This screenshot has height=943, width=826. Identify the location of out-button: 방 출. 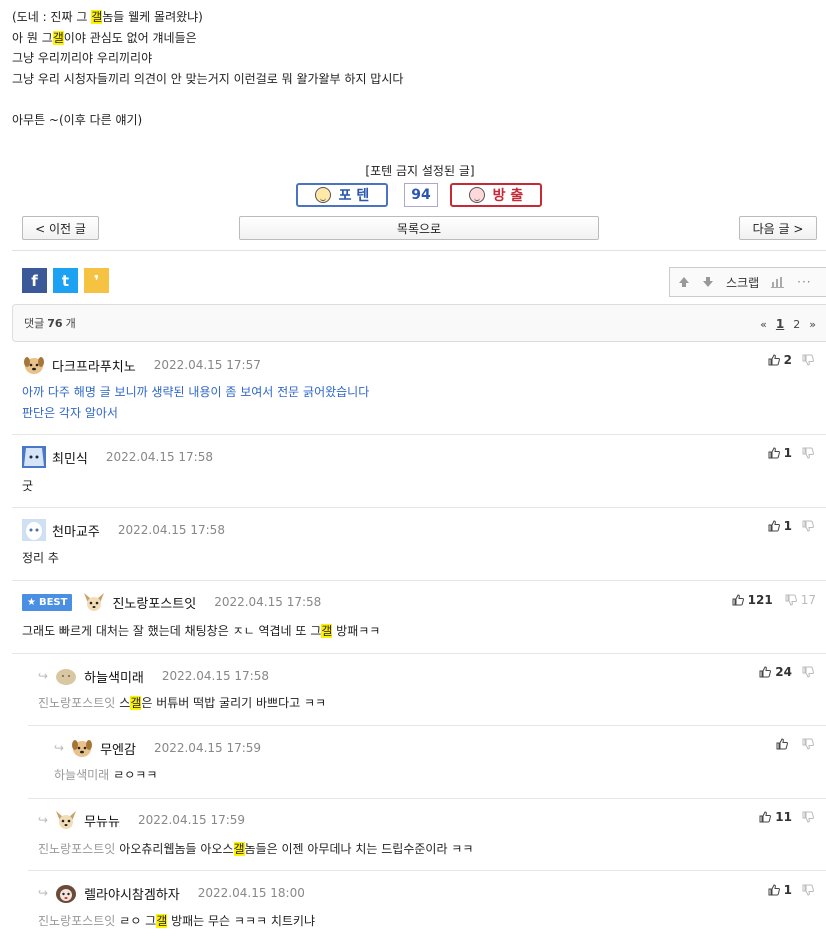
(496, 195).